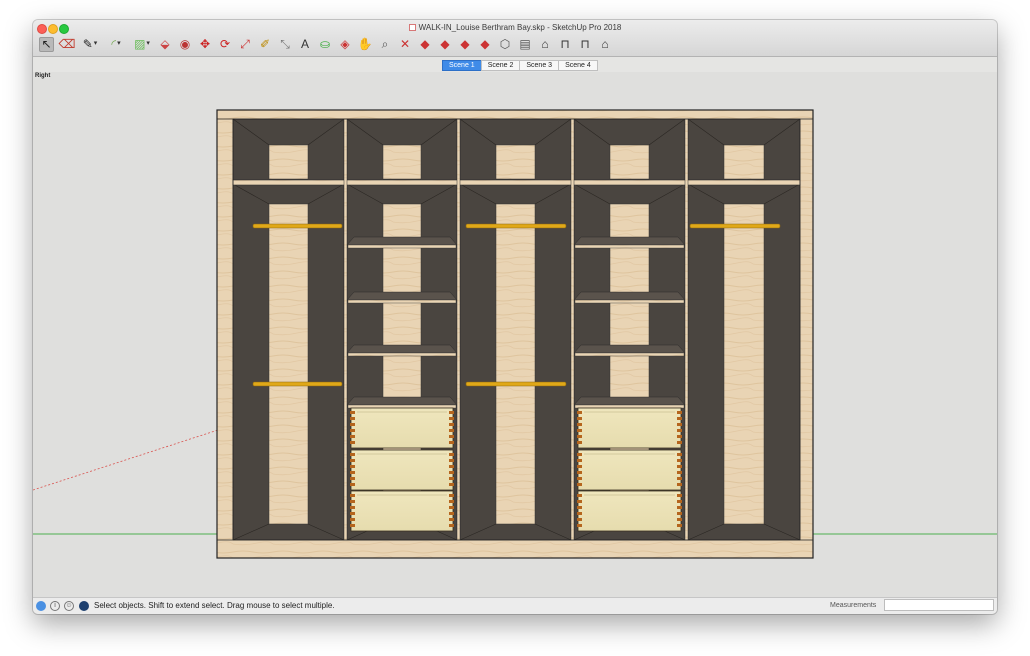 The width and height of the screenshot is (1030, 656). What do you see at coordinates (345, 44) in the screenshot?
I see `orbit-tool-icon: ◈` at bounding box center [345, 44].